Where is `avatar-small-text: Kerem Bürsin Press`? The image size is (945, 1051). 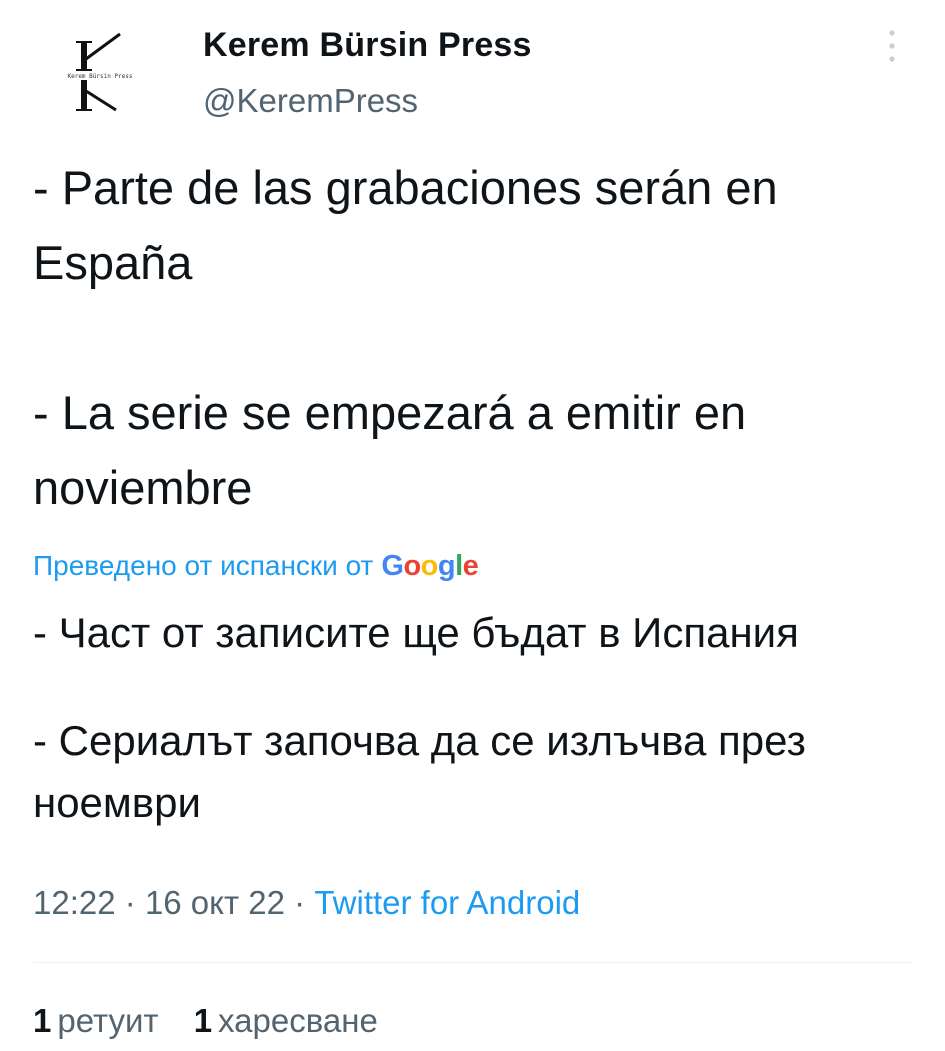
avatar-small-text: Kerem Bürsin Press is located at coordinates (99, 76).